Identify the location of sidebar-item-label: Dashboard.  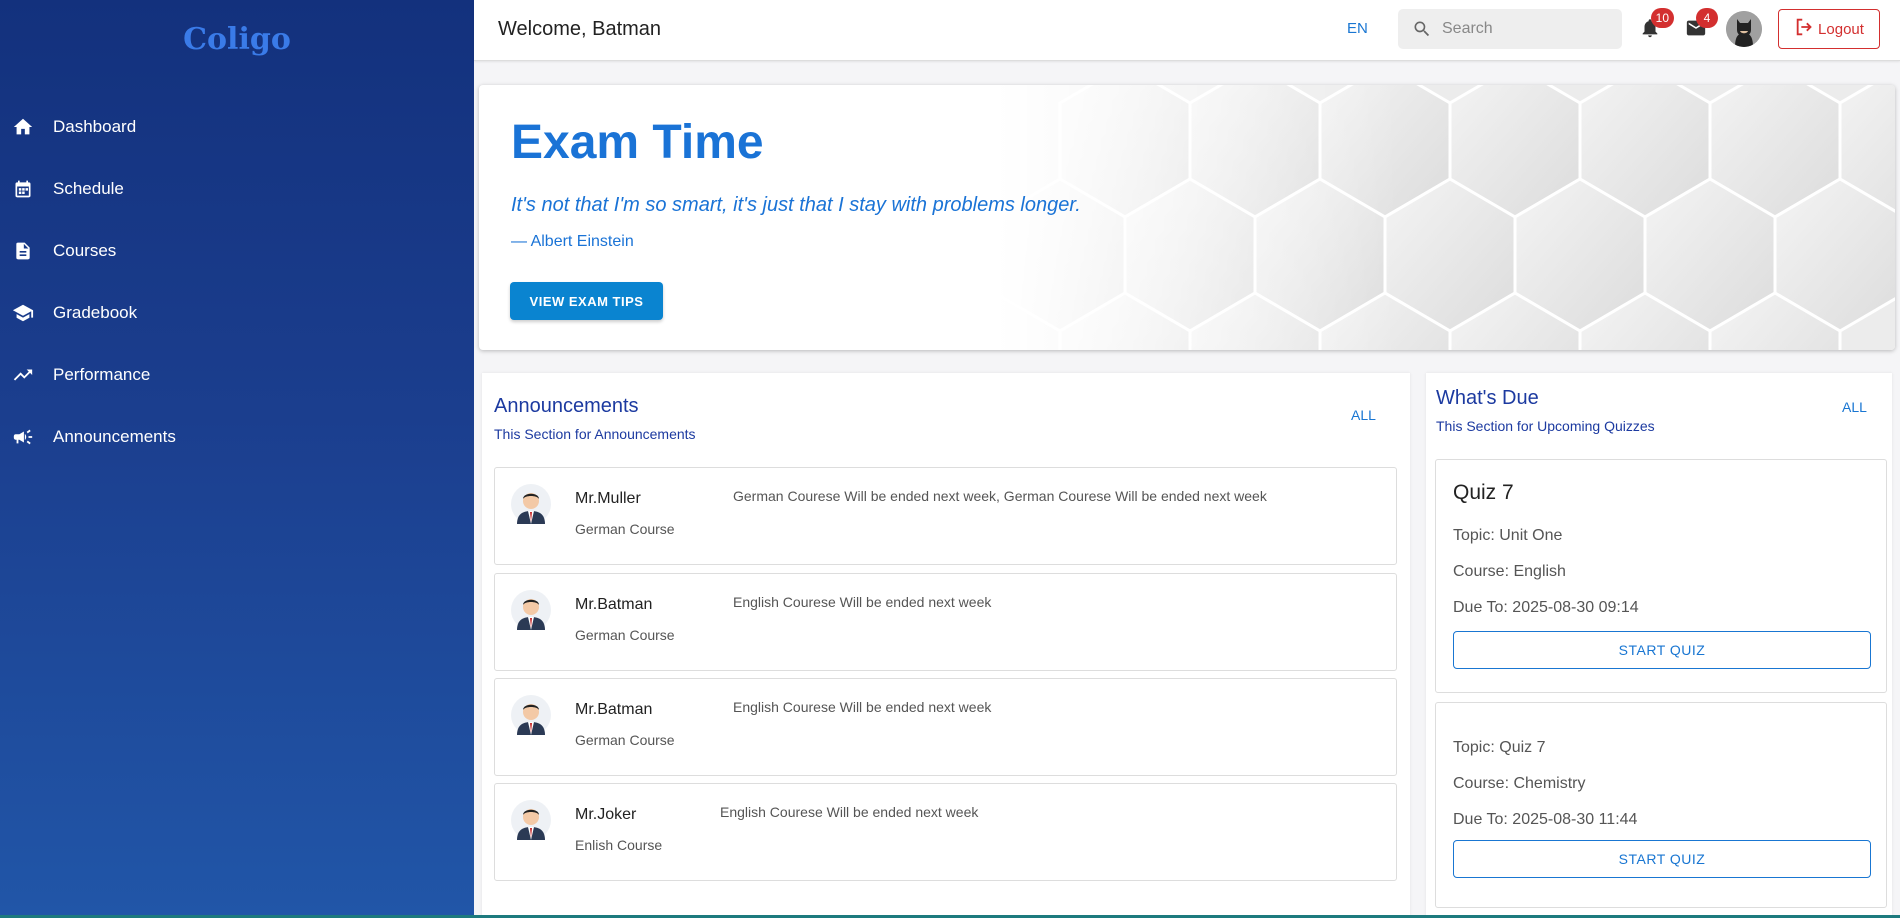
(95, 126).